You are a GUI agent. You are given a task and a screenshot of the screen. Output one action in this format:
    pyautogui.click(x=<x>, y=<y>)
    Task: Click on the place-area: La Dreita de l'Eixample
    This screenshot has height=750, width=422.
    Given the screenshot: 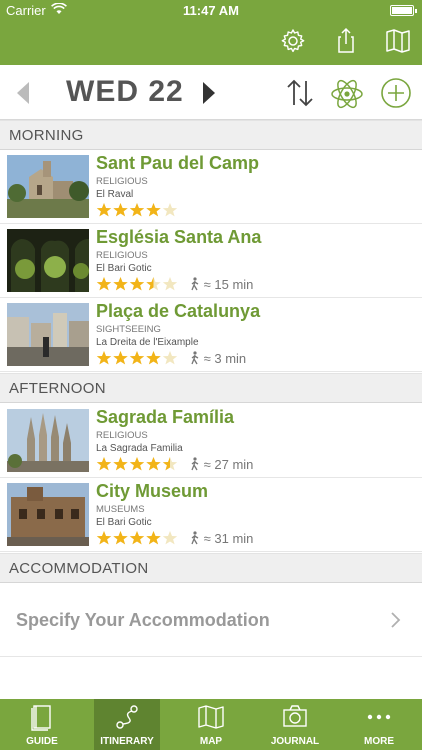 What is the action you would take?
    pyautogui.click(x=147, y=342)
    